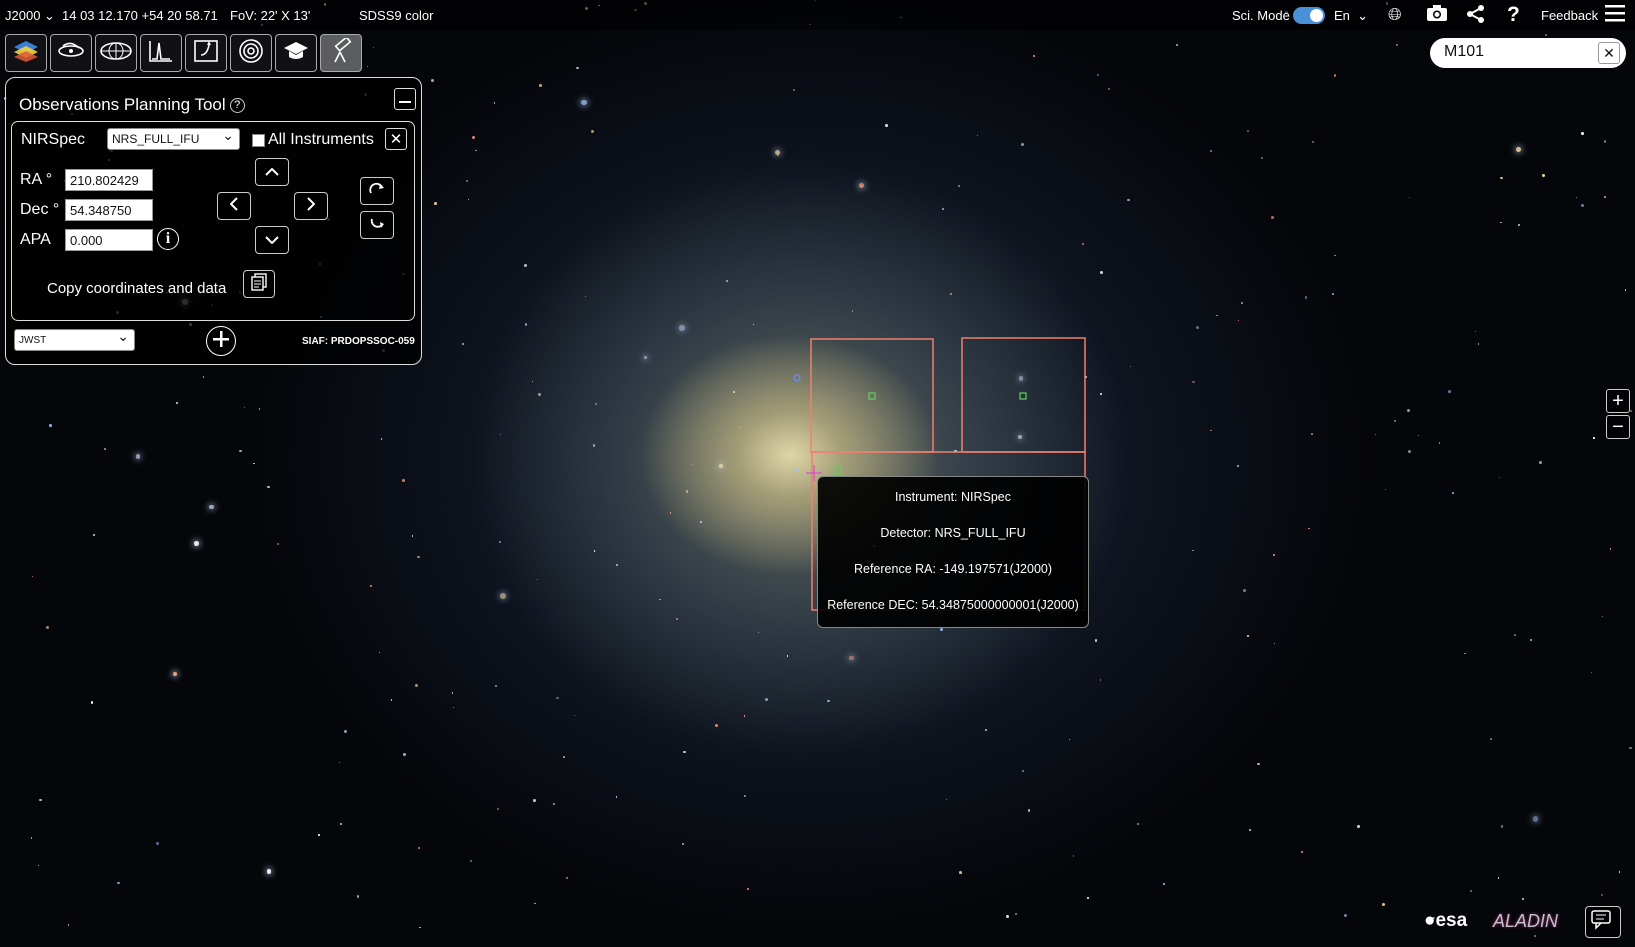  I want to click on all-instruments-label: All Instruments, so click(321, 139).